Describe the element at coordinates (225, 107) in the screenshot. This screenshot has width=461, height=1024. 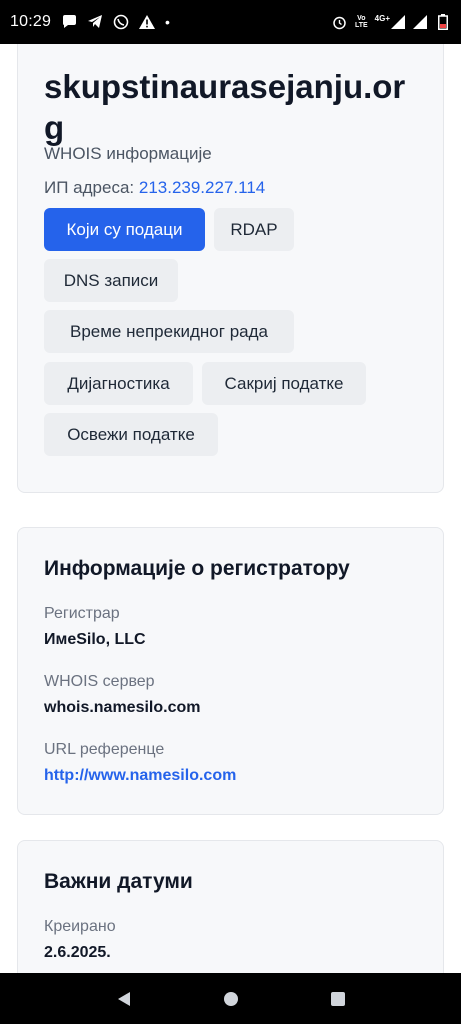
I see `domain-title: skupstinaurasejanju.org` at that location.